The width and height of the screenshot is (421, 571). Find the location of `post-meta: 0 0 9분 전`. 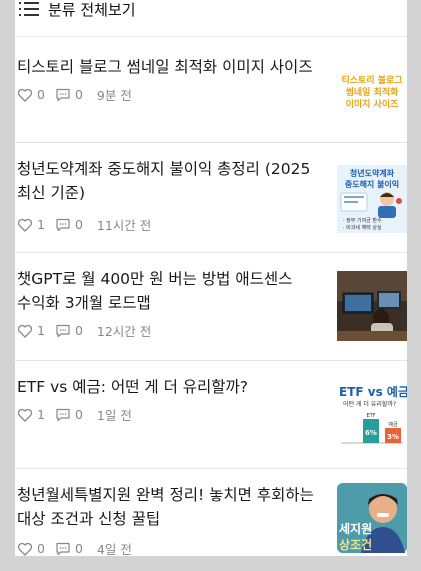

post-meta: 0 0 9분 전 is located at coordinates (74, 94).